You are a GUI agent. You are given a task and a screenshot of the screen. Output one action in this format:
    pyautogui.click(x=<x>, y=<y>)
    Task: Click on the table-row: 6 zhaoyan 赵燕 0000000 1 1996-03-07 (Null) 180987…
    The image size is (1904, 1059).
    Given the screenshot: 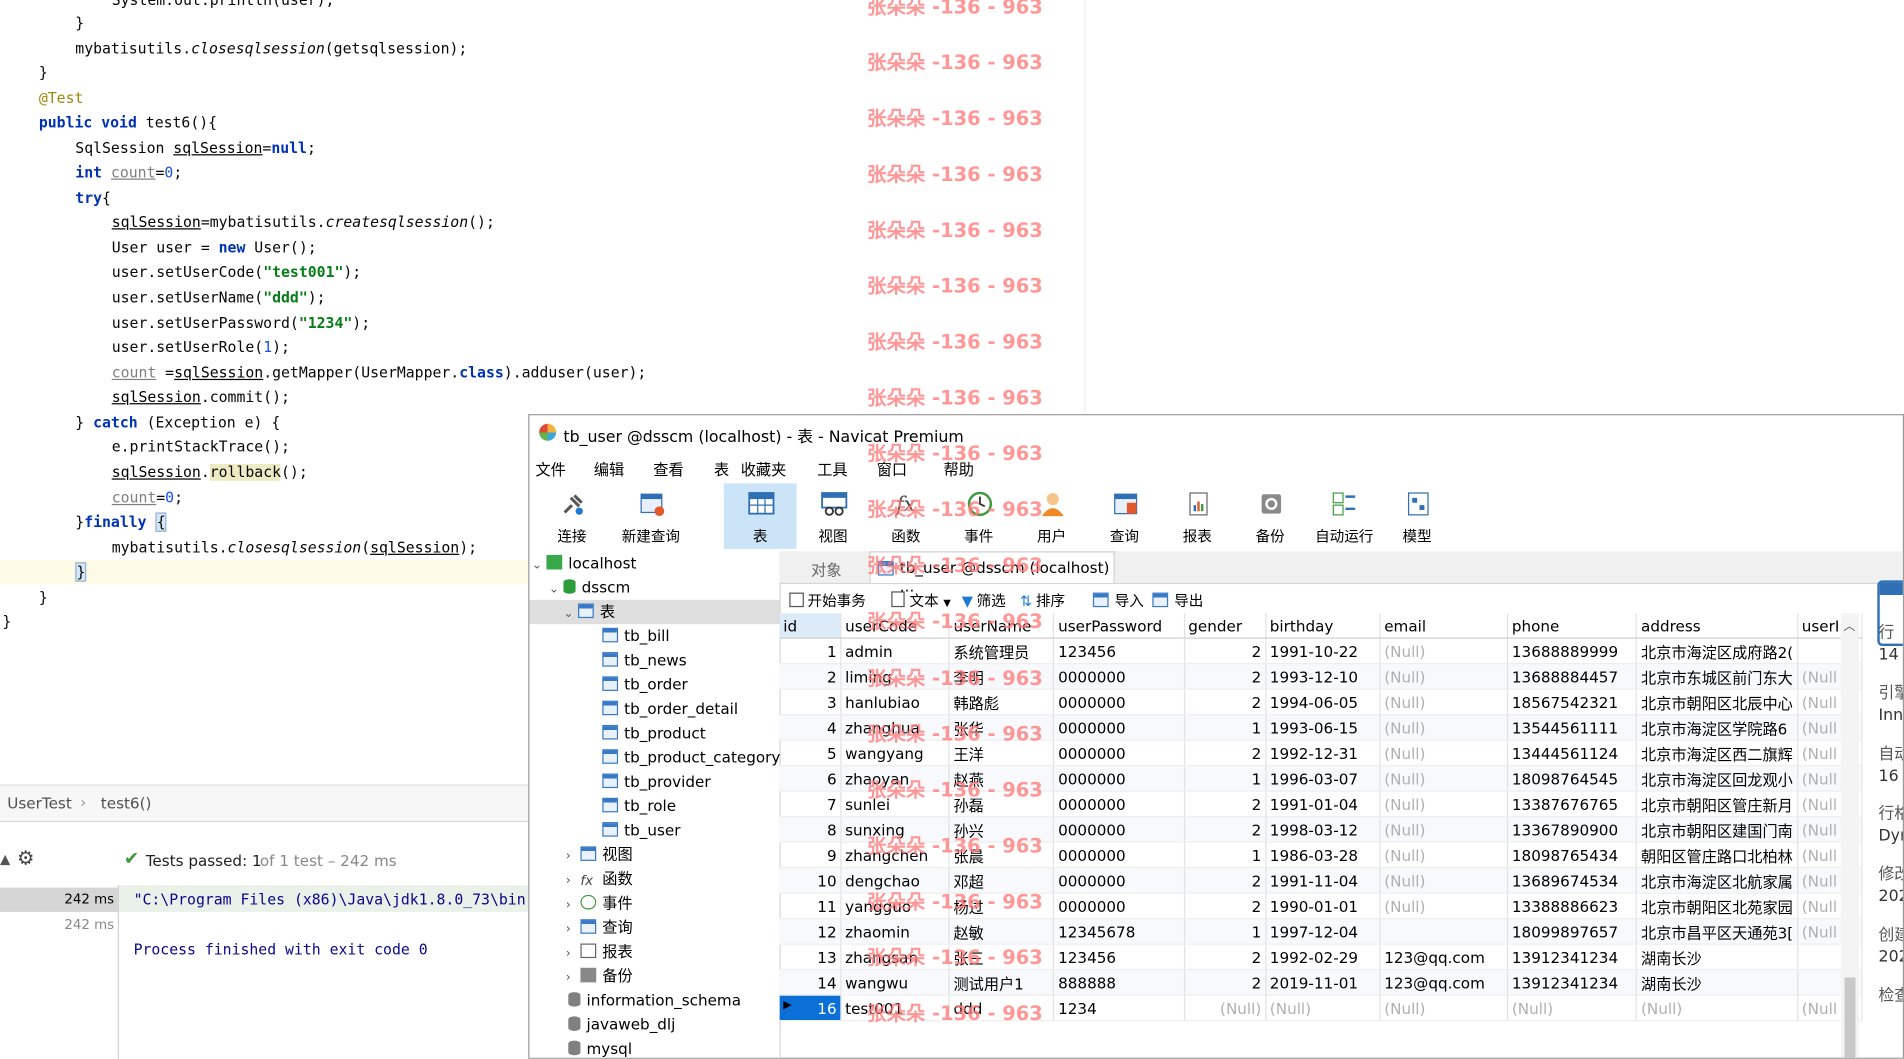 What is the action you would take?
    pyautogui.click(x=1321, y=778)
    